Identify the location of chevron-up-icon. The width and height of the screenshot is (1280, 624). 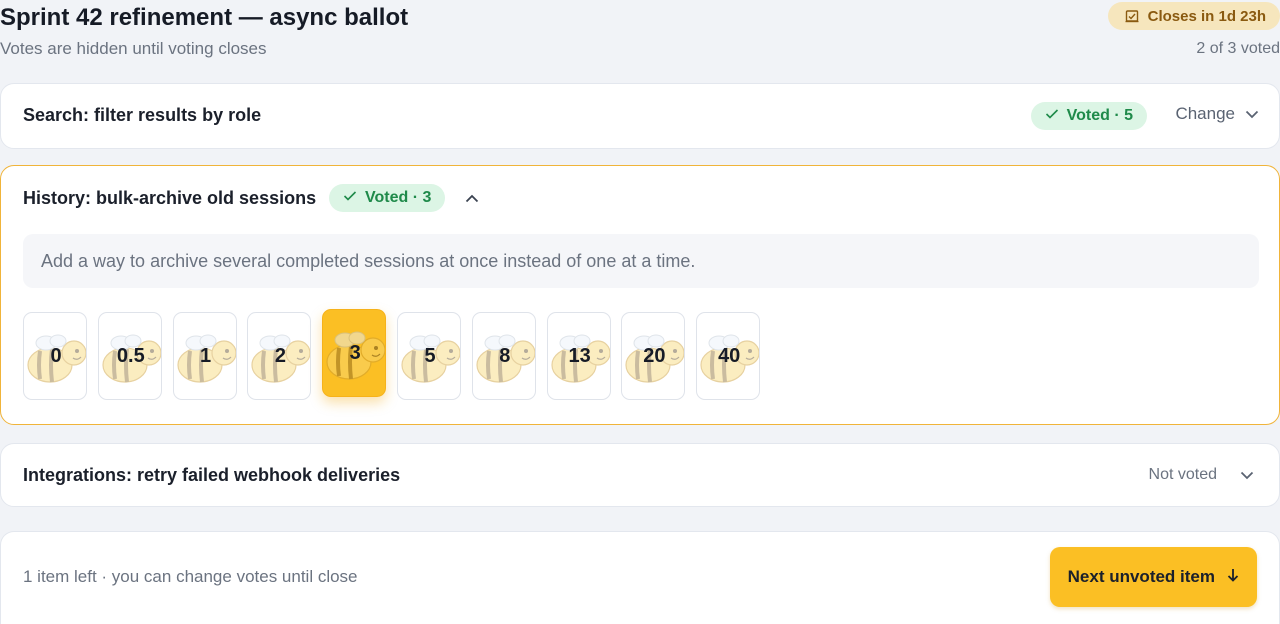
(472, 199).